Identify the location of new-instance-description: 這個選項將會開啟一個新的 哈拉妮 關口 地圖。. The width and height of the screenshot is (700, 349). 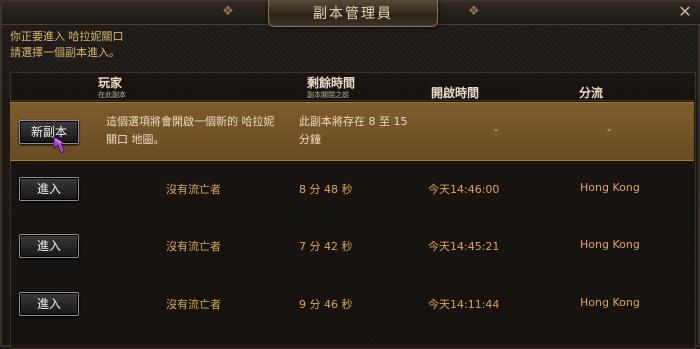
(190, 131).